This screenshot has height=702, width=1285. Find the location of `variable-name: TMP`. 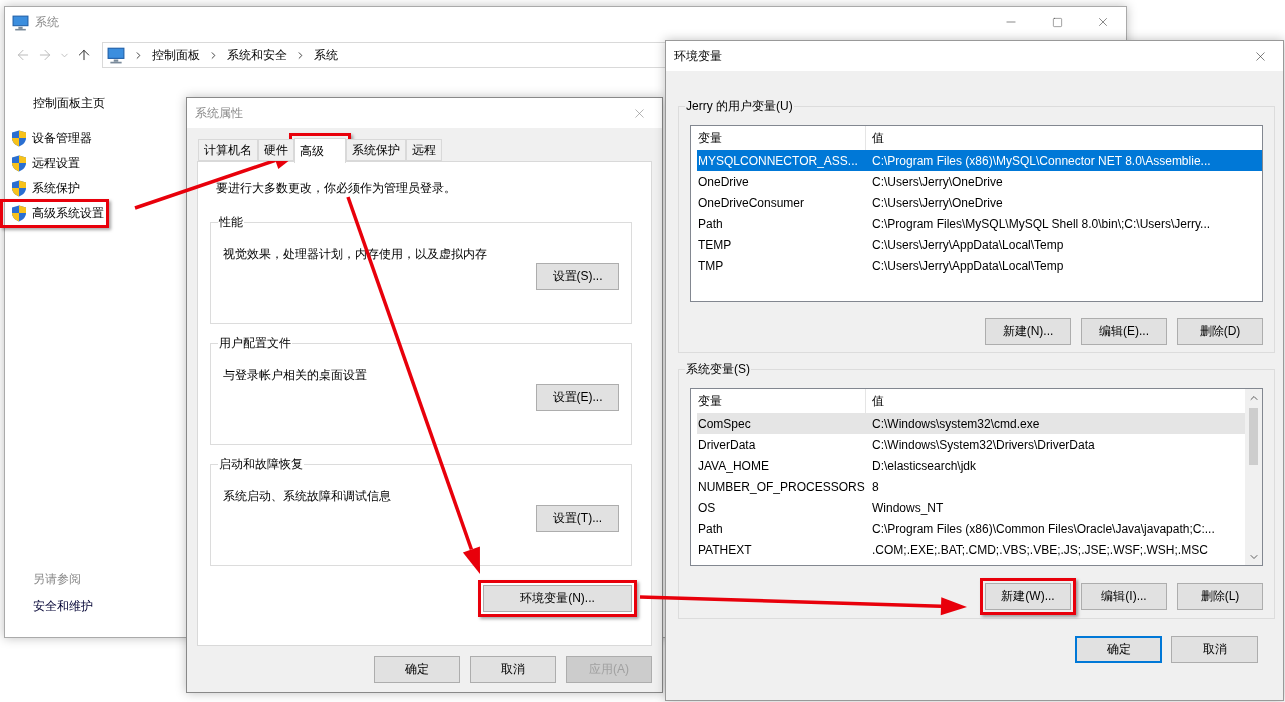

variable-name: TMP is located at coordinates (711, 265).